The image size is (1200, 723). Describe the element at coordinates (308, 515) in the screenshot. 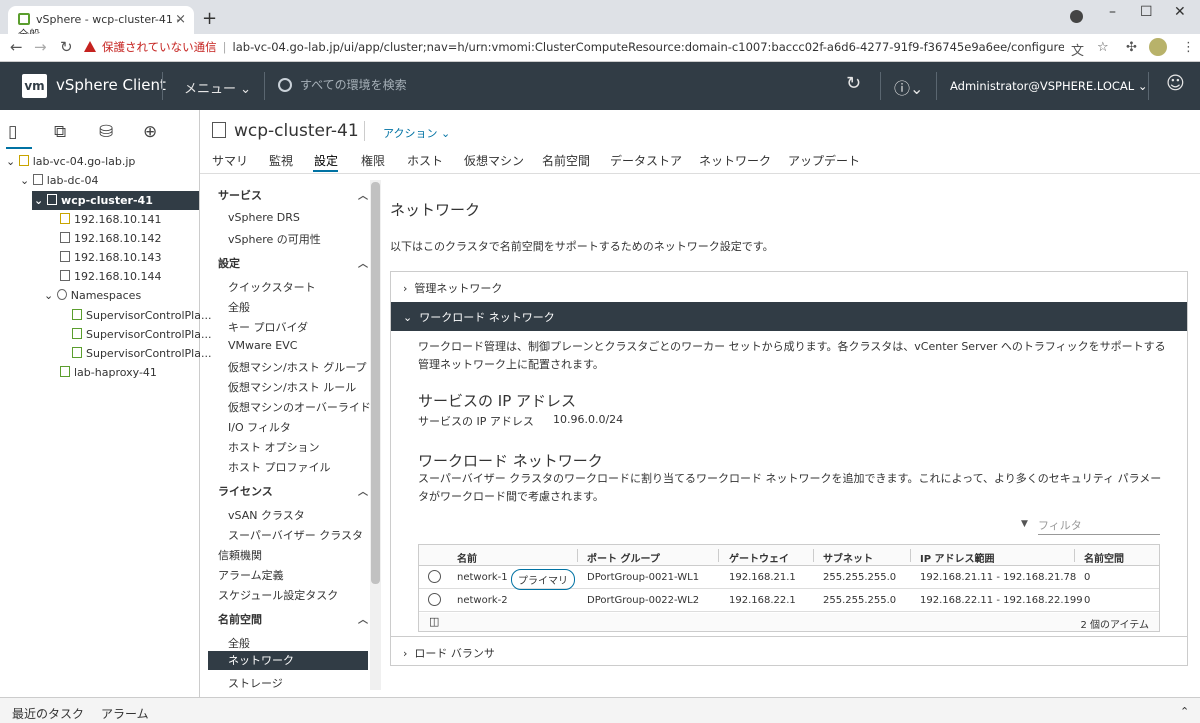

I see `nav-item-vsan-cluster: vSAN クラスタ` at that location.